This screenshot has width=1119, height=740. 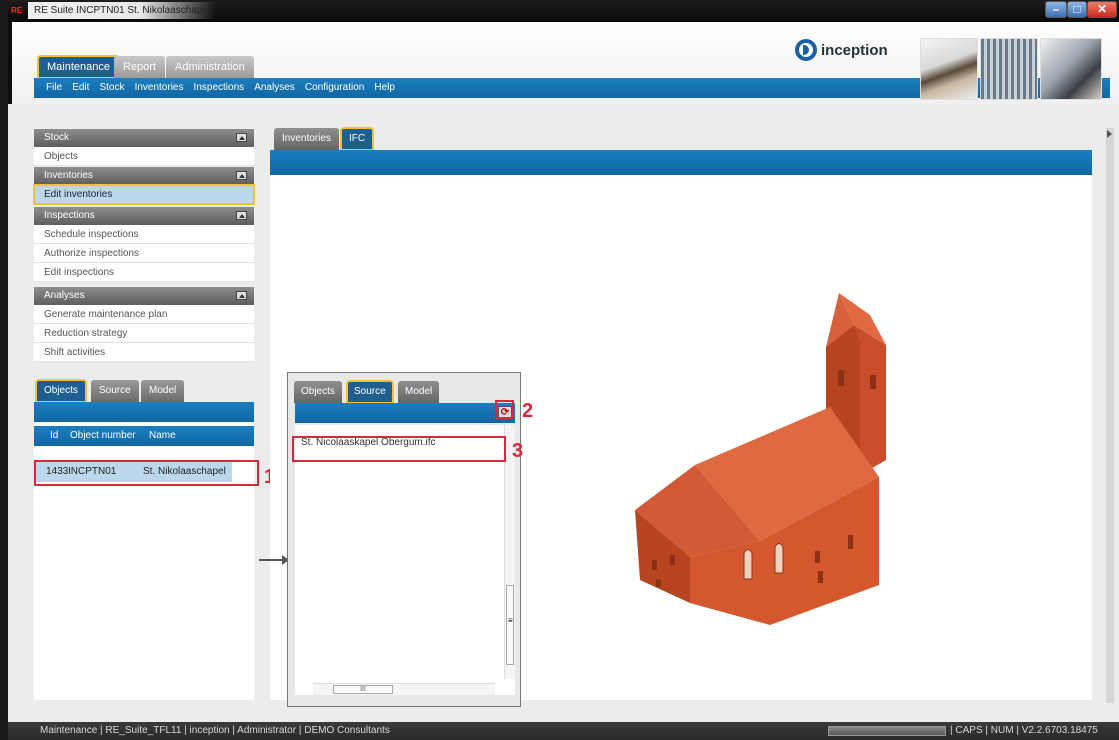 What do you see at coordinates (405, 413) in the screenshot?
I see `popup-toolbar: ⟳` at bounding box center [405, 413].